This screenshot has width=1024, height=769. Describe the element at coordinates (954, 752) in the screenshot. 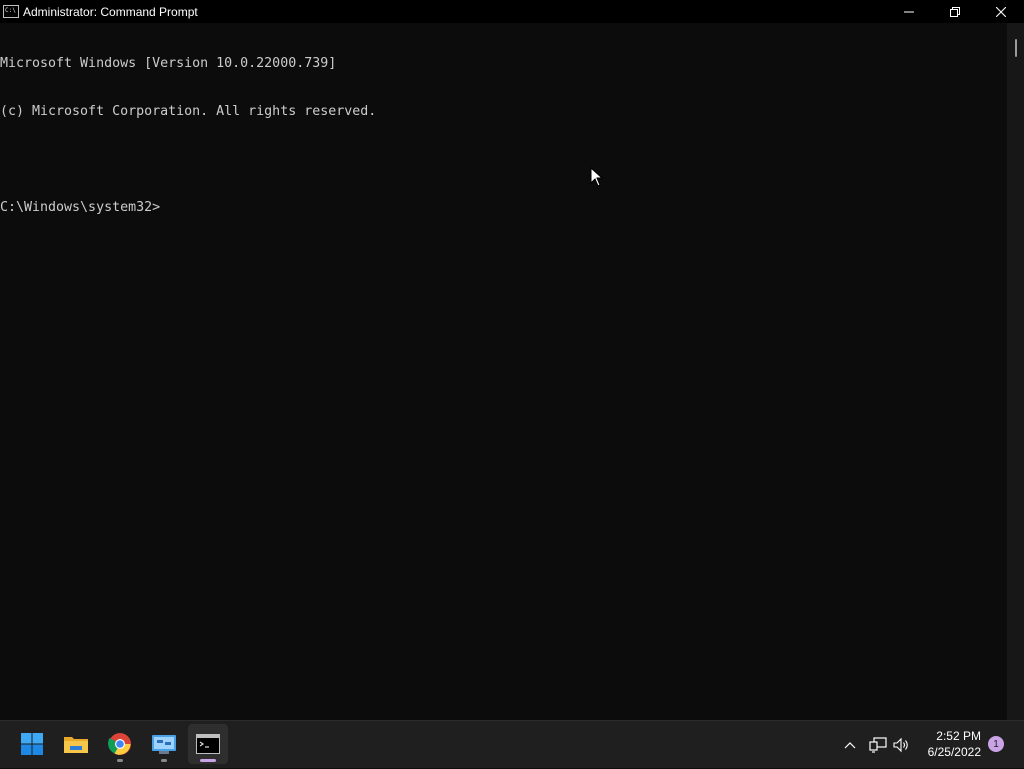

I see `clock-date: 6/25/2022` at that location.